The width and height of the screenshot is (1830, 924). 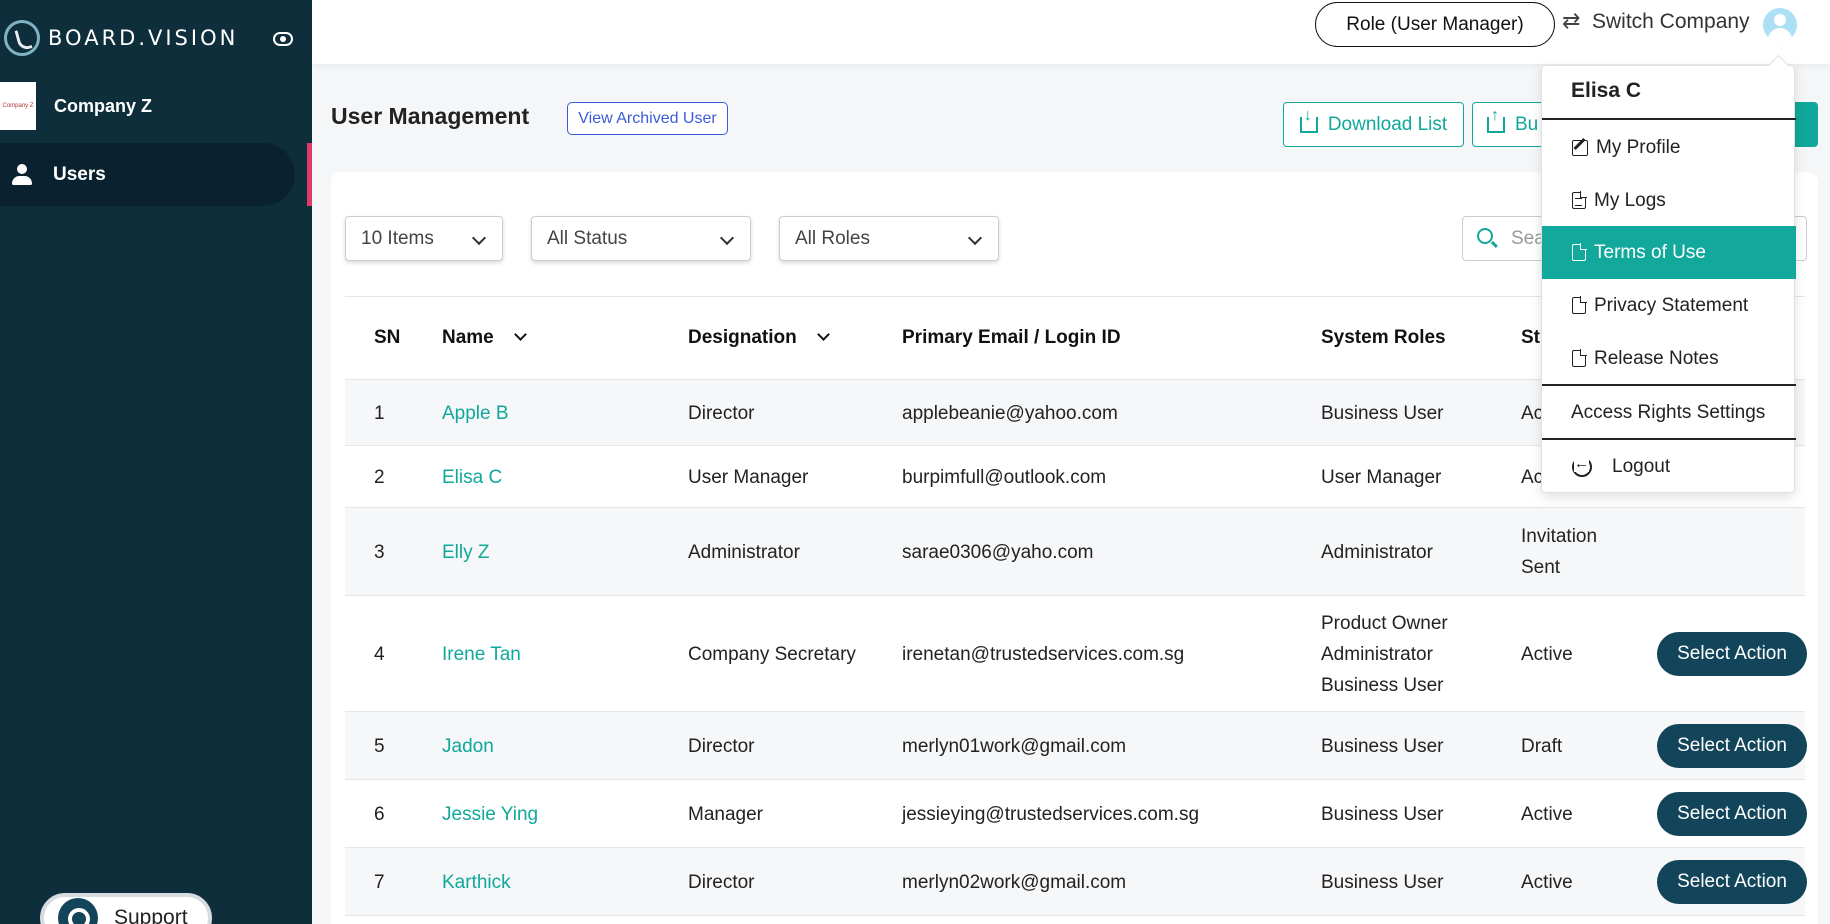 I want to click on cell-system-roles: Administrator, so click(x=1377, y=552).